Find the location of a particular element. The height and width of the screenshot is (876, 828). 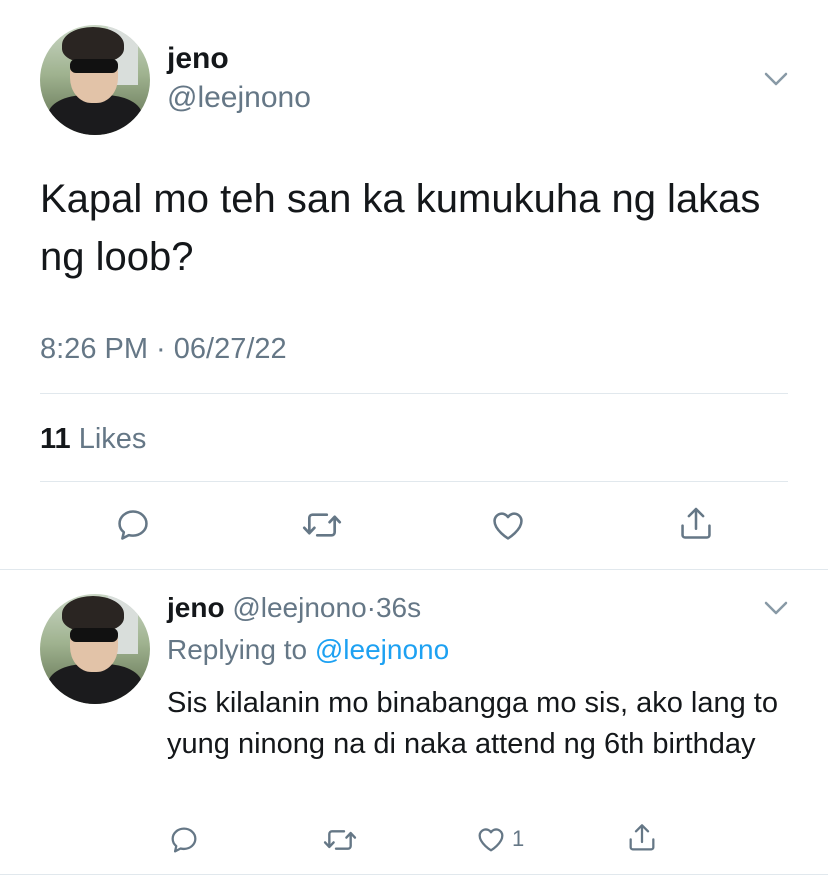

likes-summary: 11 Likes is located at coordinates (93, 439).